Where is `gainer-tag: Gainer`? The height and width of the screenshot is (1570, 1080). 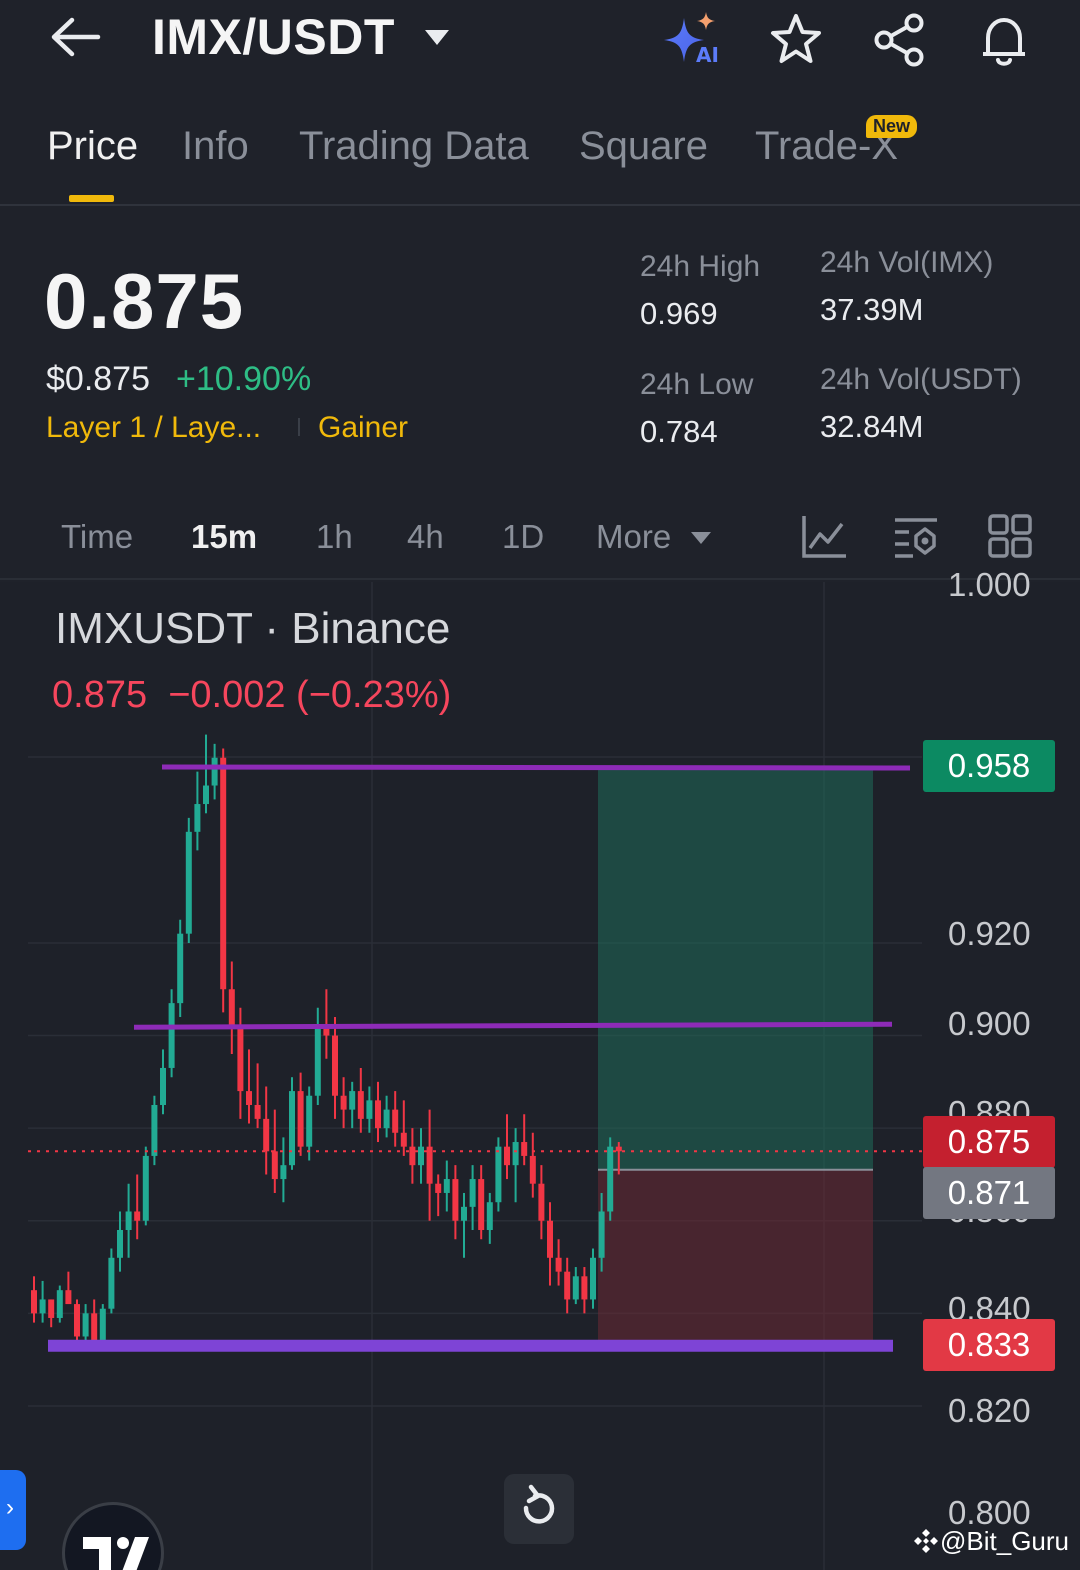
gainer-tag: Gainer is located at coordinates (363, 428).